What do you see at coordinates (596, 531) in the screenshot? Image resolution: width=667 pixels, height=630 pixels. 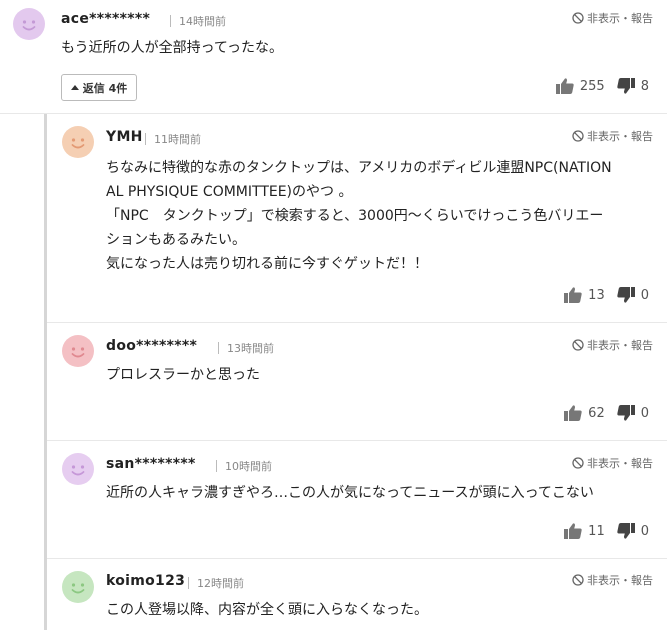 I see `like-count: 11` at bounding box center [596, 531].